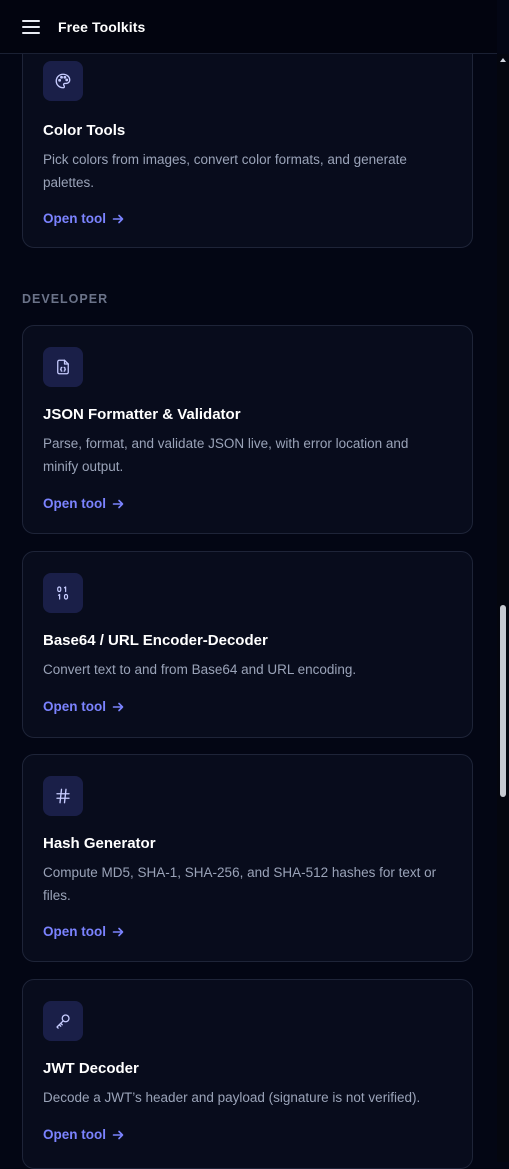 The image size is (509, 1169). I want to click on site-title: Free Toolkits, so click(101, 27).